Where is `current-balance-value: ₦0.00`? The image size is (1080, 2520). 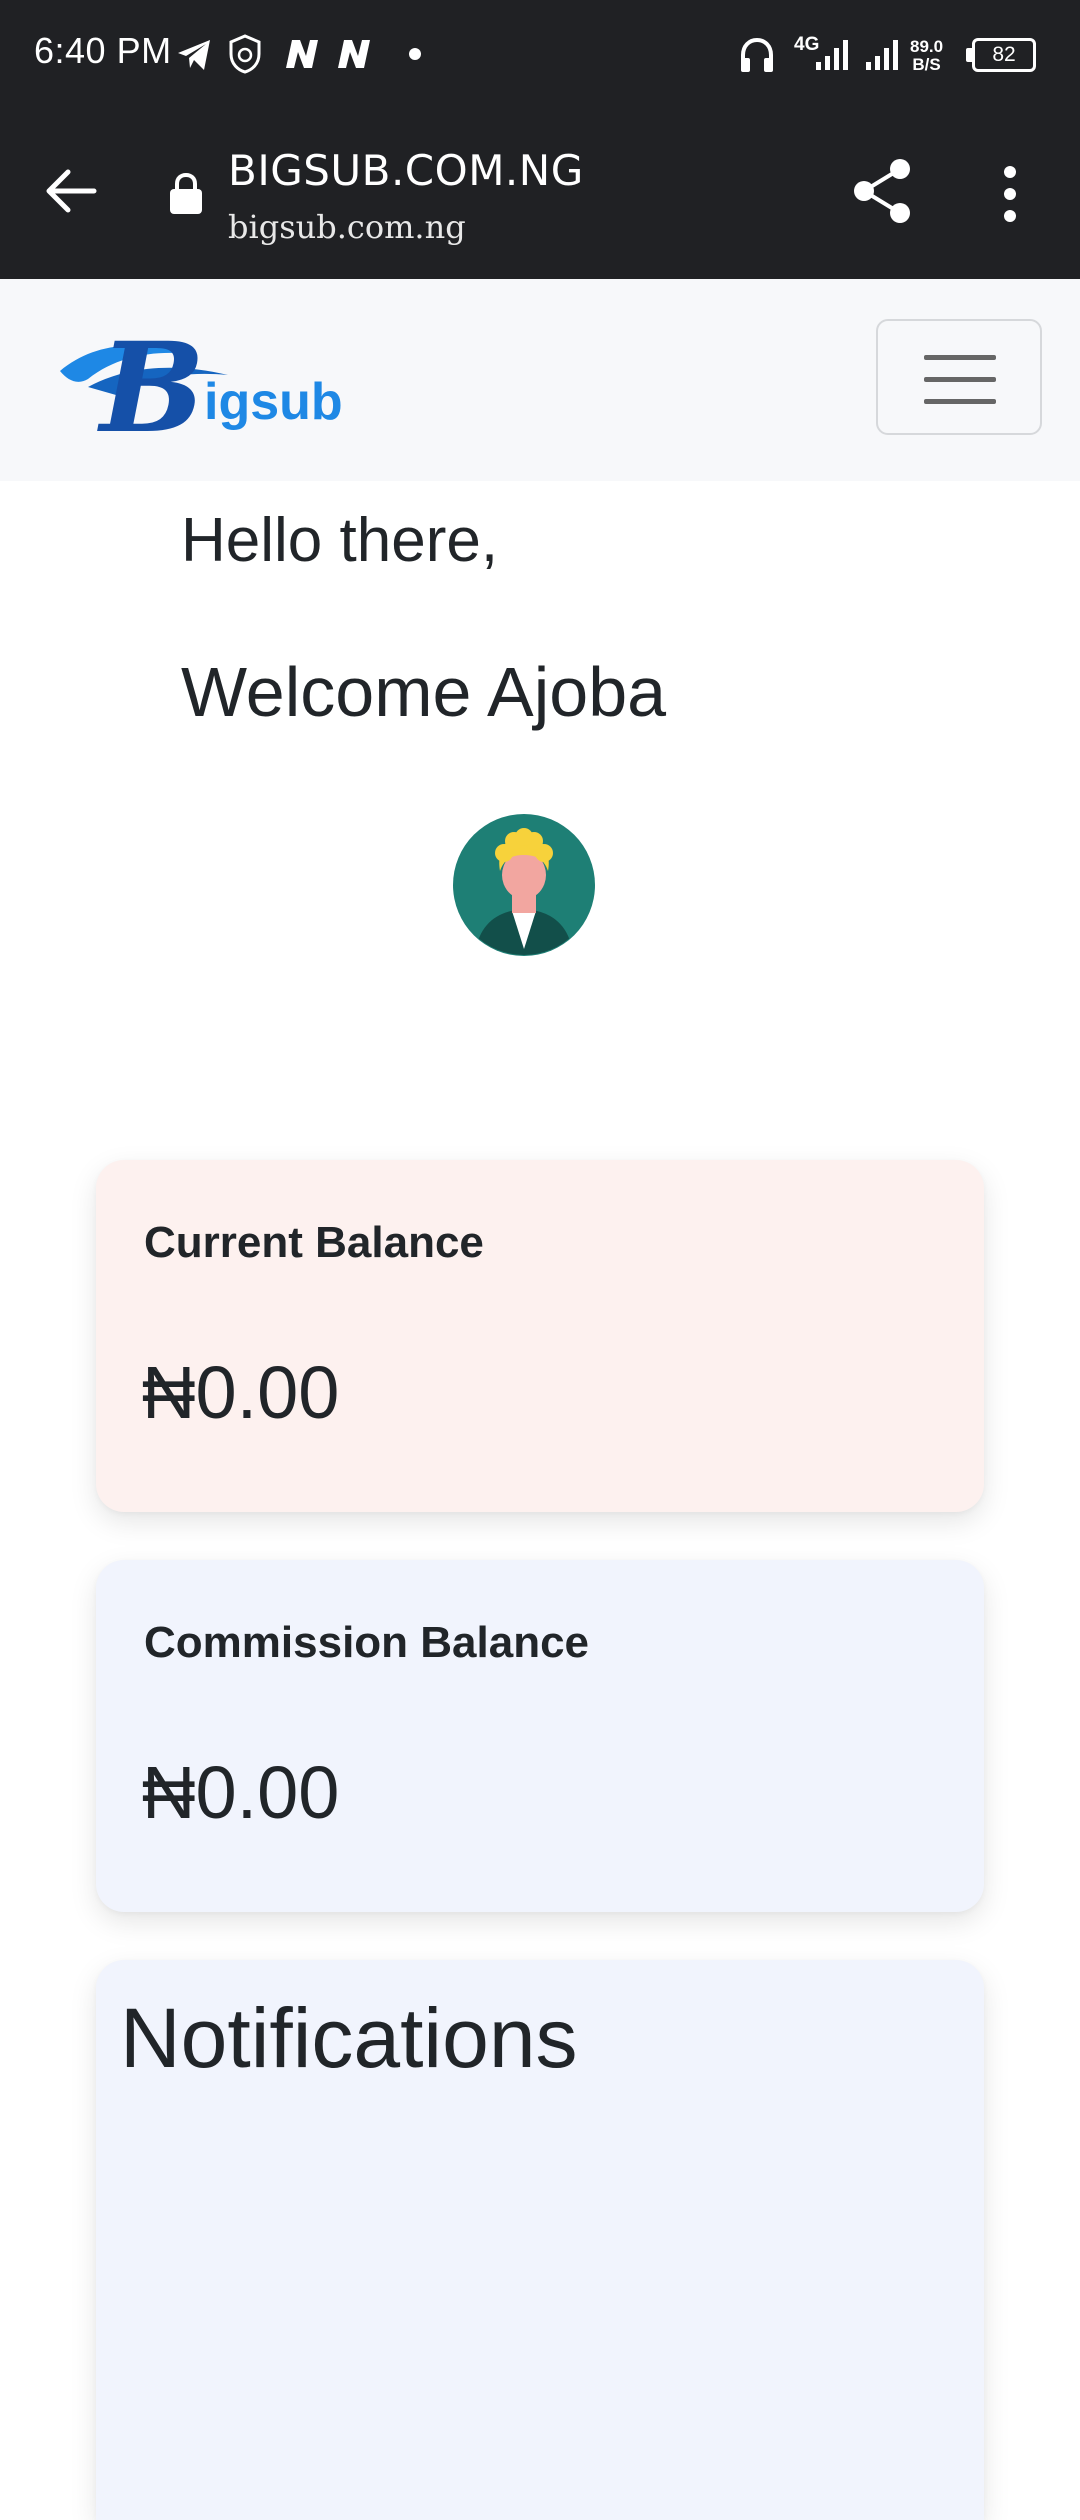 current-balance-value: ₦0.00 is located at coordinates (241, 1392).